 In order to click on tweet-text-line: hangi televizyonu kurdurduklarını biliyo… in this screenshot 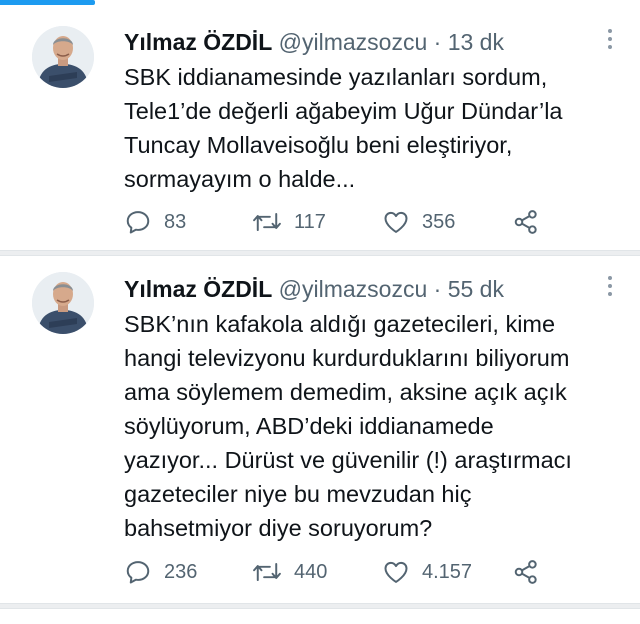, I will do `click(347, 358)`.